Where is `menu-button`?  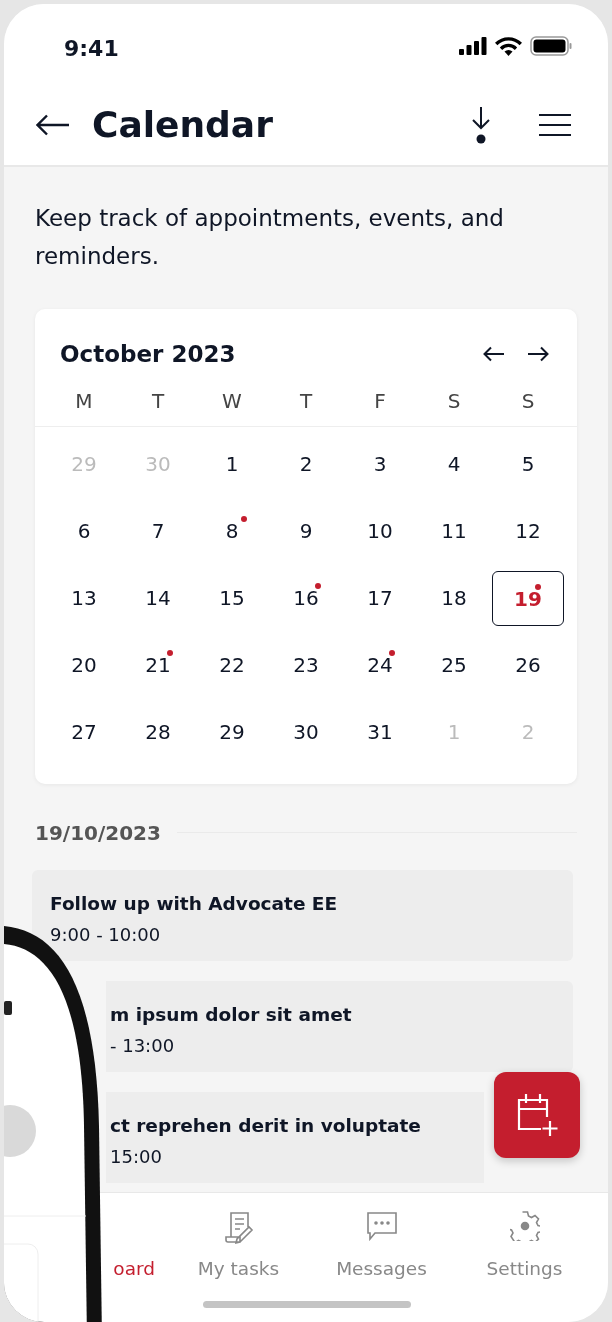 menu-button is located at coordinates (555, 124).